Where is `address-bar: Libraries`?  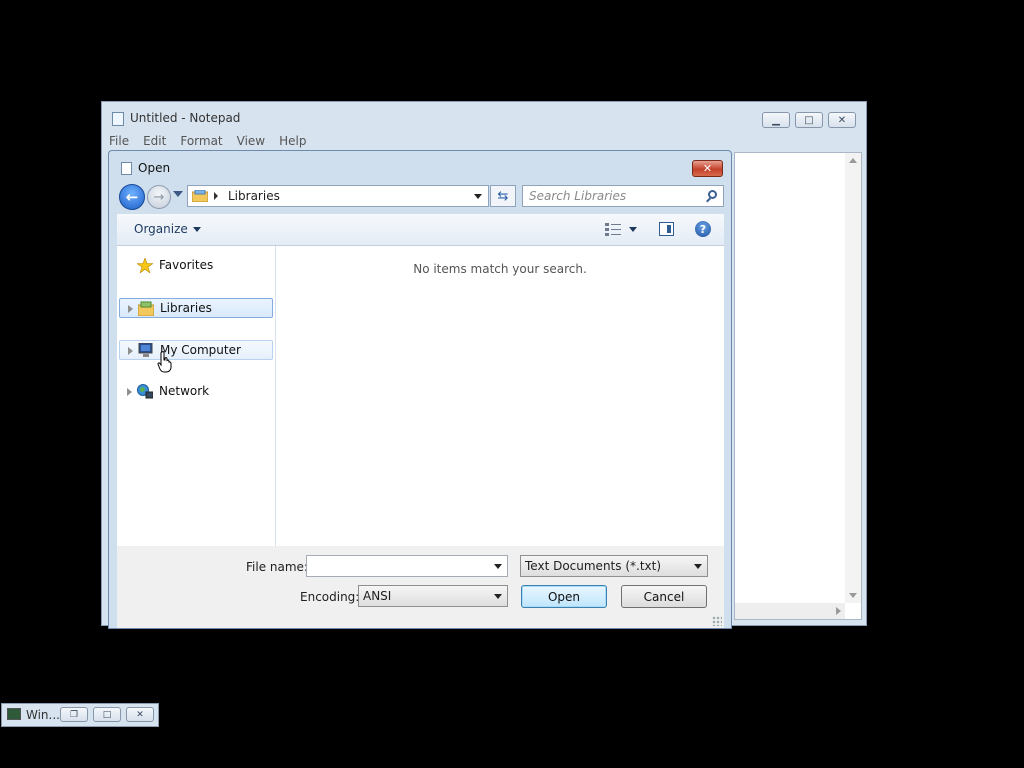
address-bar: Libraries is located at coordinates (338, 196).